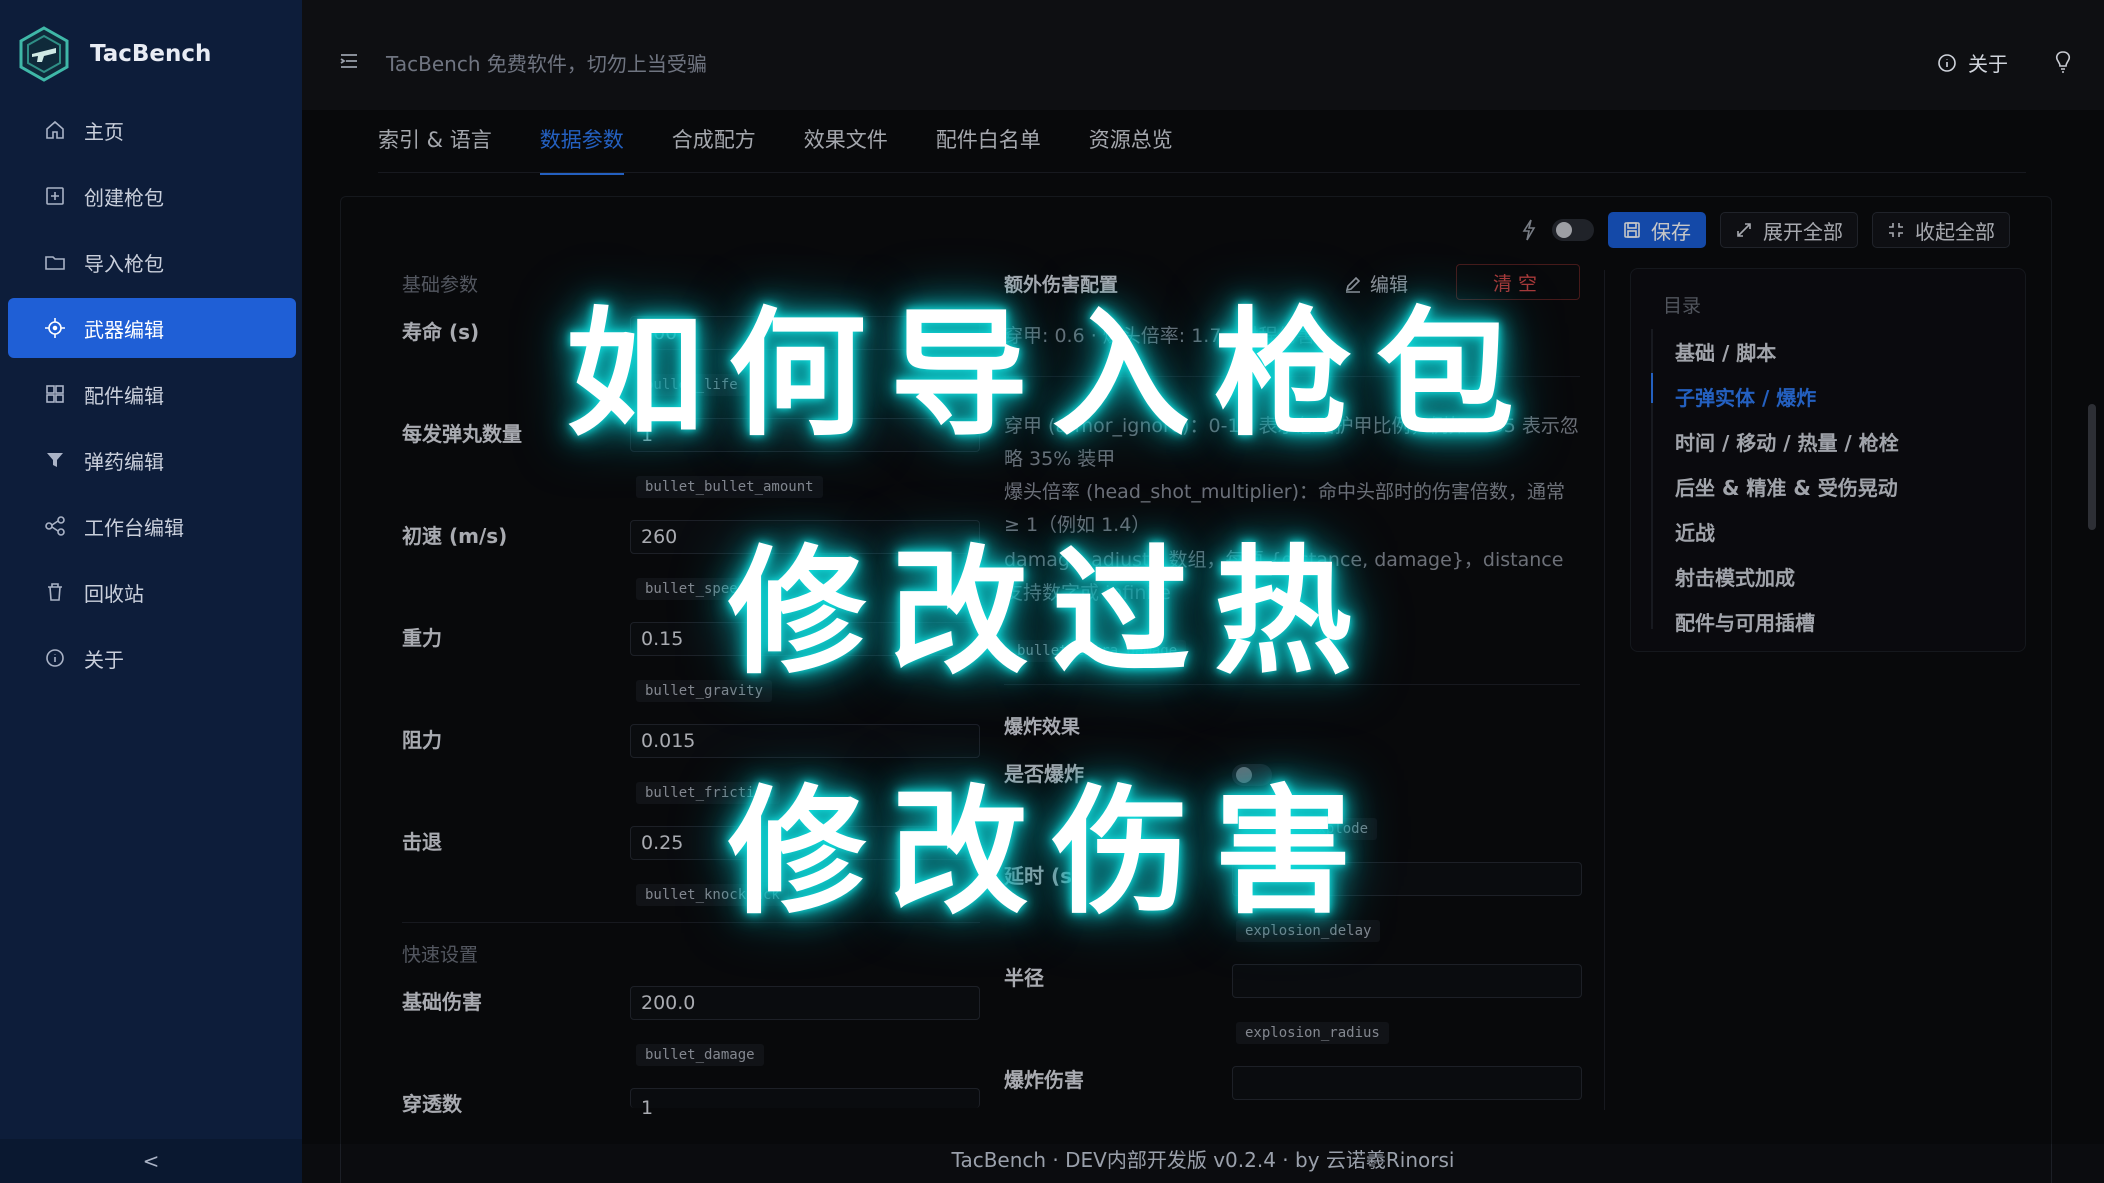  I want to click on key-tag-bullet-friction: bullet_friction, so click(708, 793).